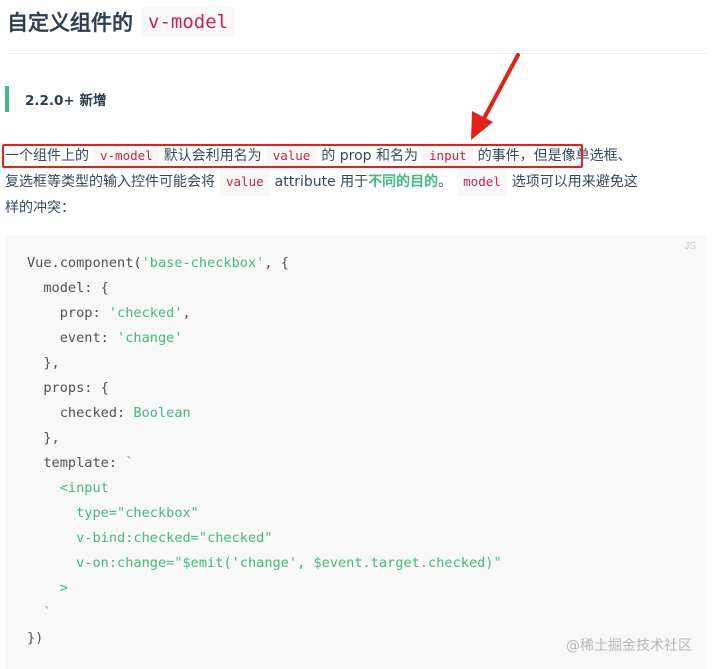 The image size is (713, 669). What do you see at coordinates (203, 263) in the screenshot?
I see `code-token: 'base-checkbox'` at bounding box center [203, 263].